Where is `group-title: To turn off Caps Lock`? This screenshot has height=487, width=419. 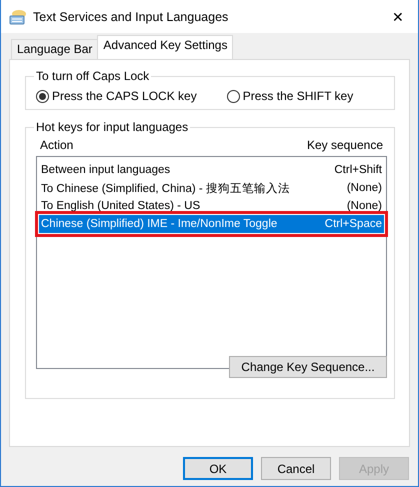
group-title: To turn off Caps Lock is located at coordinates (93, 76).